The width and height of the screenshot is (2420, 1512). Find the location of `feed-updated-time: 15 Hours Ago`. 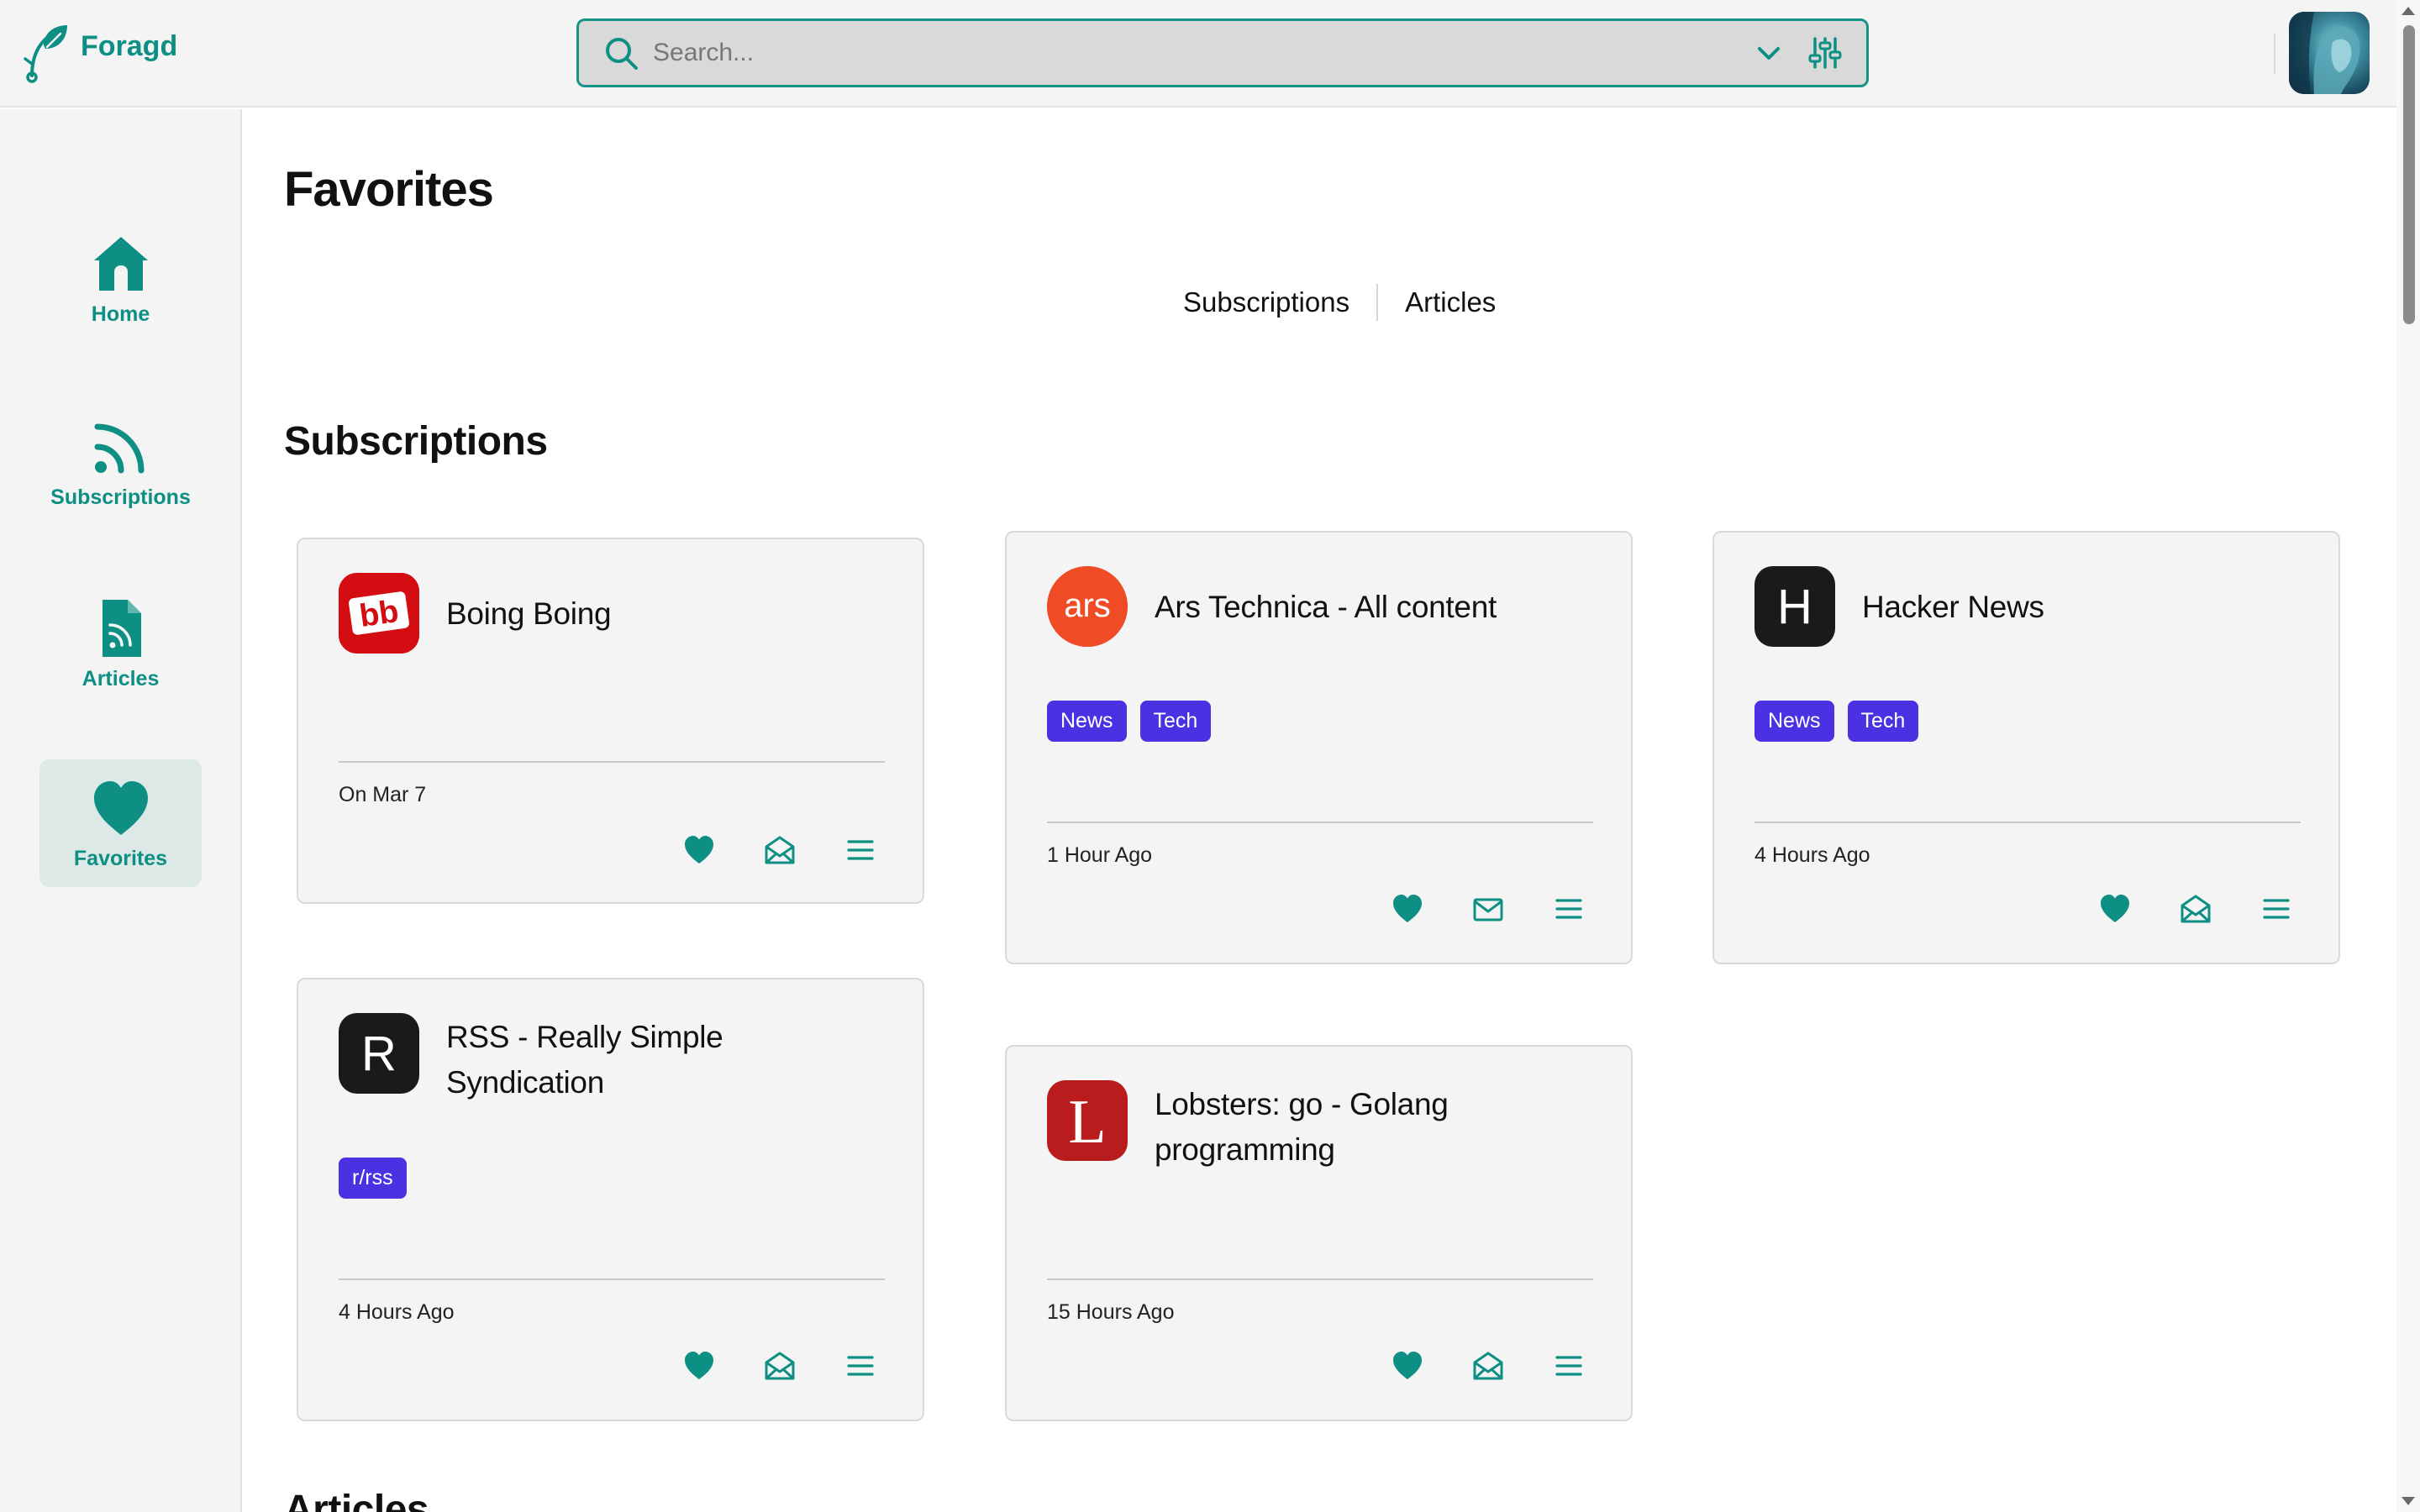

feed-updated-time: 15 Hours Ago is located at coordinates (1111, 1312).